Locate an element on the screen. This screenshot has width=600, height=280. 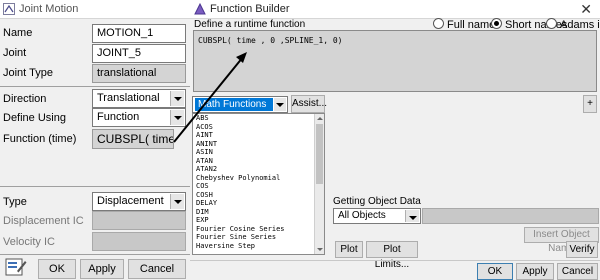
define-using-dropdown: Function is located at coordinates (139, 117).